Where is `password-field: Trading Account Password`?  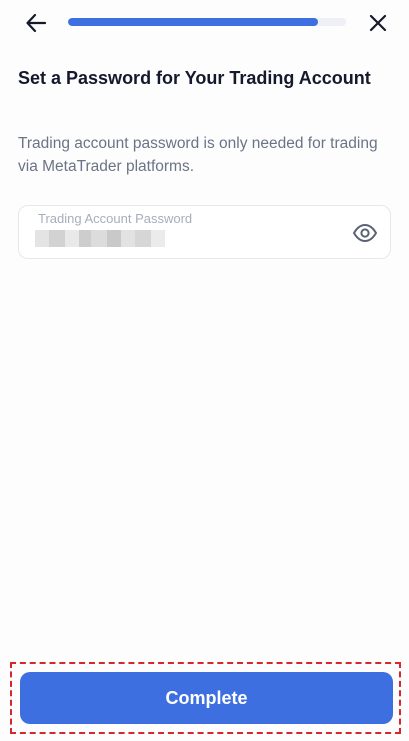
password-field: Trading Account Password is located at coordinates (204, 232).